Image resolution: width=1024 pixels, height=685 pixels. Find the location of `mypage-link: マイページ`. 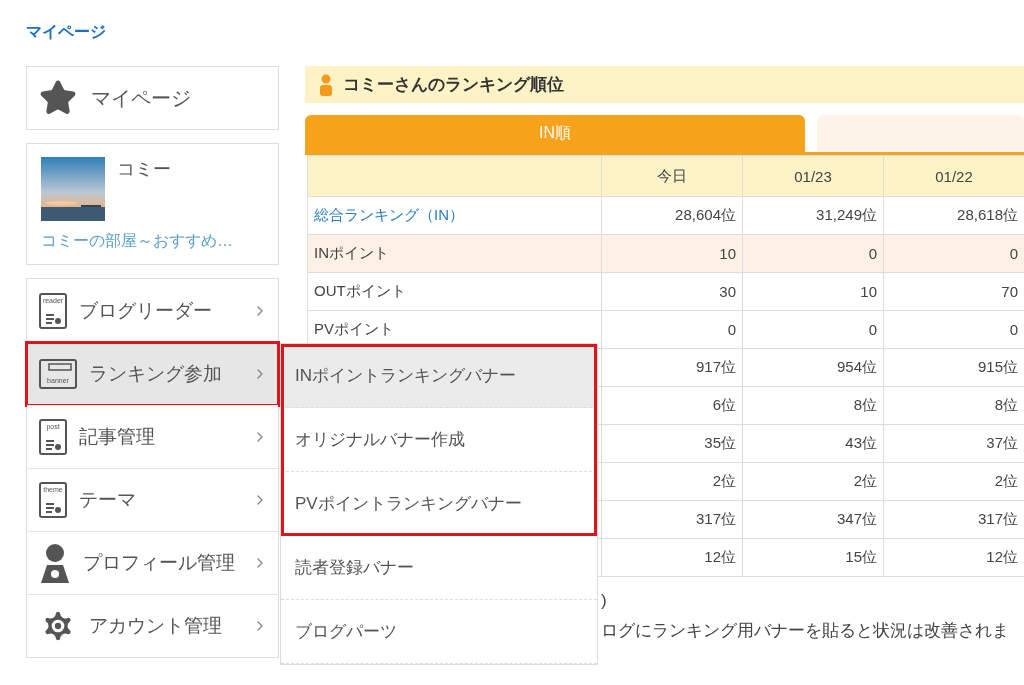

mypage-link: マイページ is located at coordinates (152, 98).